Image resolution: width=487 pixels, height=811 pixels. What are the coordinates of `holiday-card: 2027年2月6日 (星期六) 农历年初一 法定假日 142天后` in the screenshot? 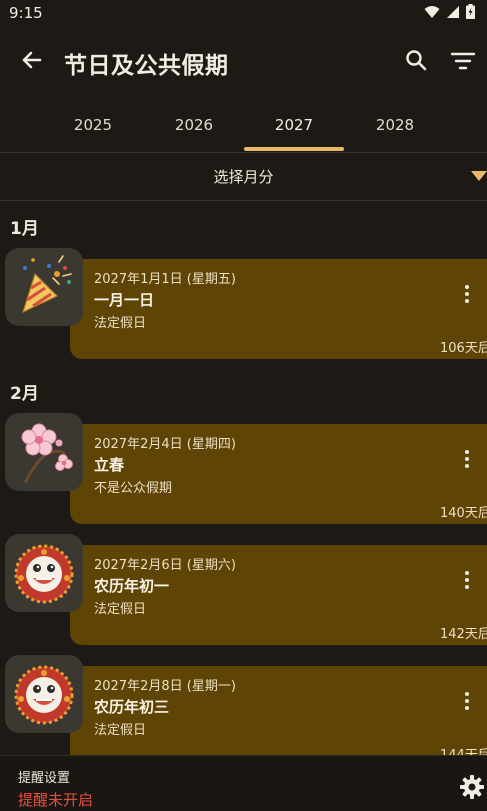 It's located at (278, 595).